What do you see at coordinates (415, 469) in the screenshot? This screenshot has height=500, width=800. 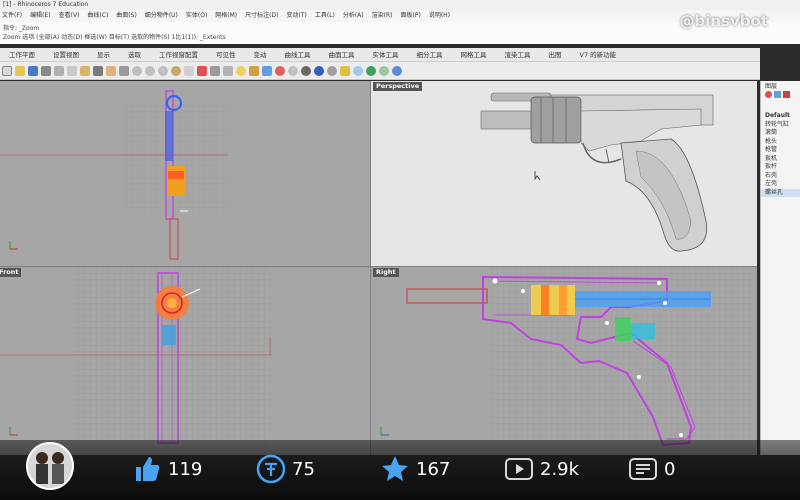 I see `favorites-stat: 167` at bounding box center [415, 469].